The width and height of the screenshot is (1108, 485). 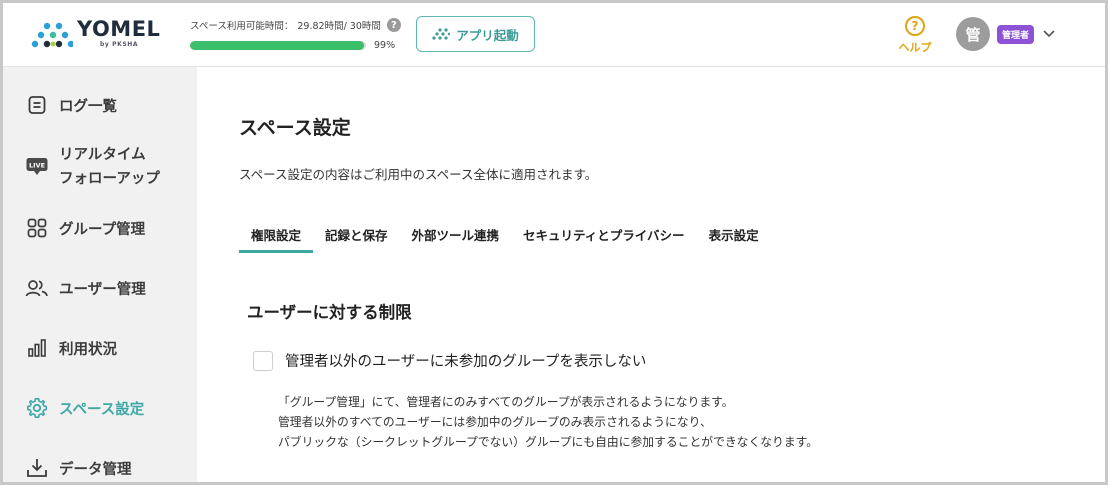 What do you see at coordinates (119, 29) in the screenshot?
I see `logo-name: YOMEL` at bounding box center [119, 29].